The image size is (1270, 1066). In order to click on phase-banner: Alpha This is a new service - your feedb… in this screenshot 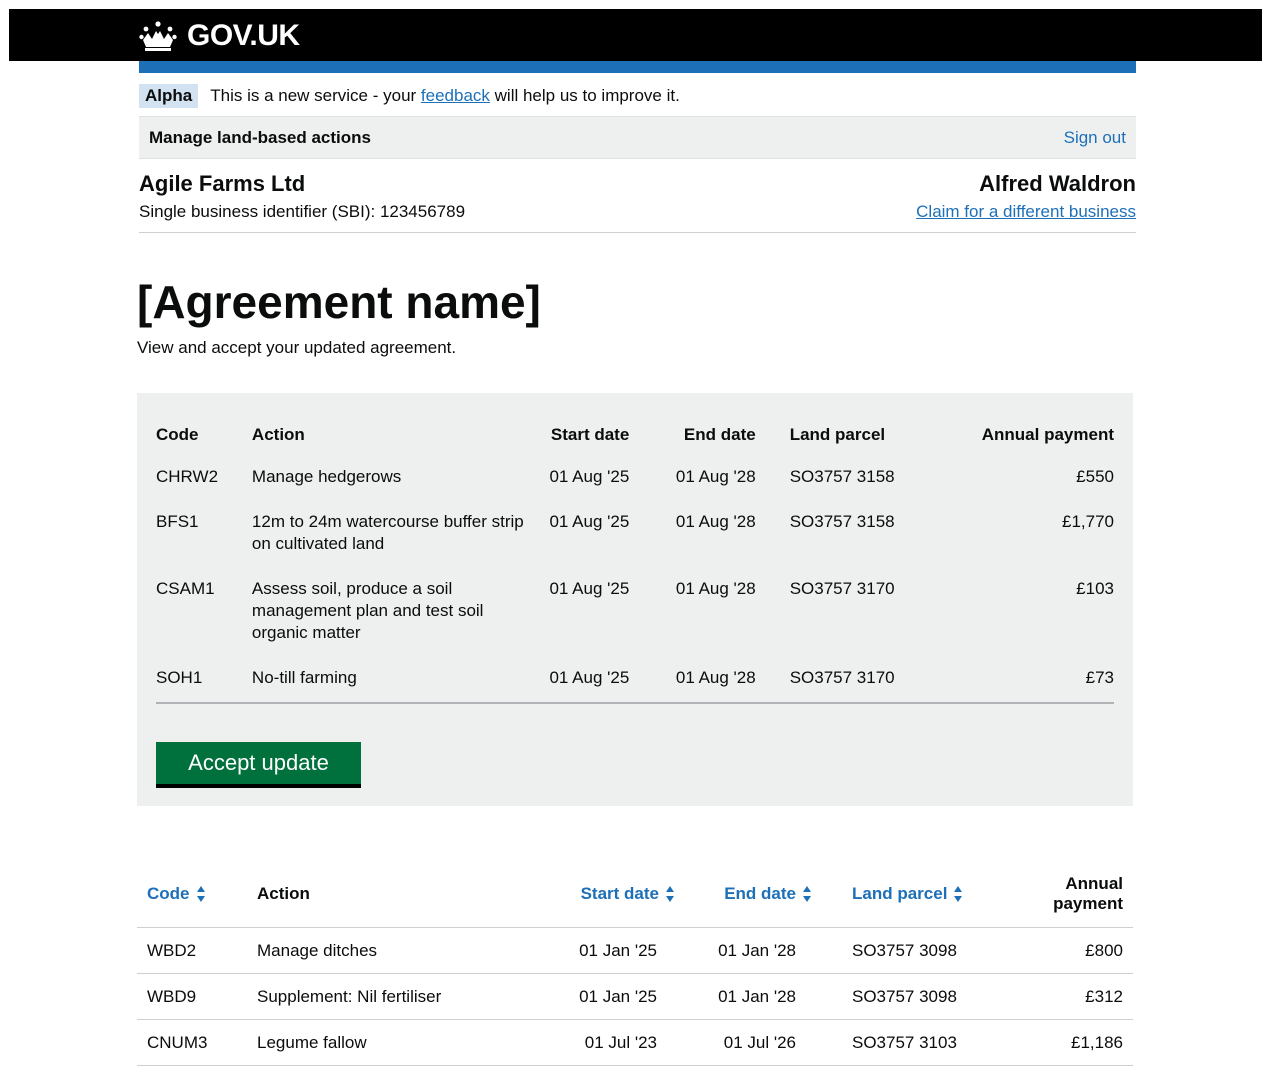, I will do `click(409, 96)`.